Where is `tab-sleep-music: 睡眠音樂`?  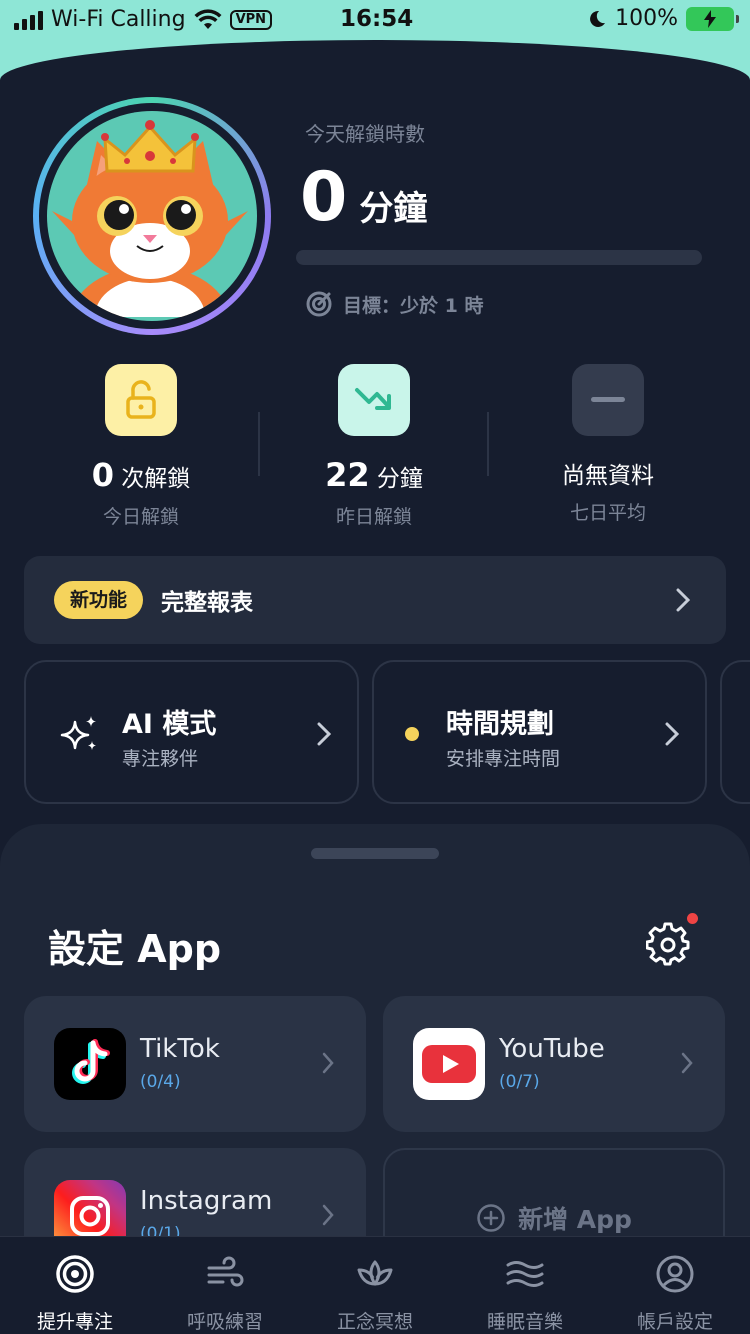
tab-sleep-music: 睡眠音樂 is located at coordinates (525, 1285).